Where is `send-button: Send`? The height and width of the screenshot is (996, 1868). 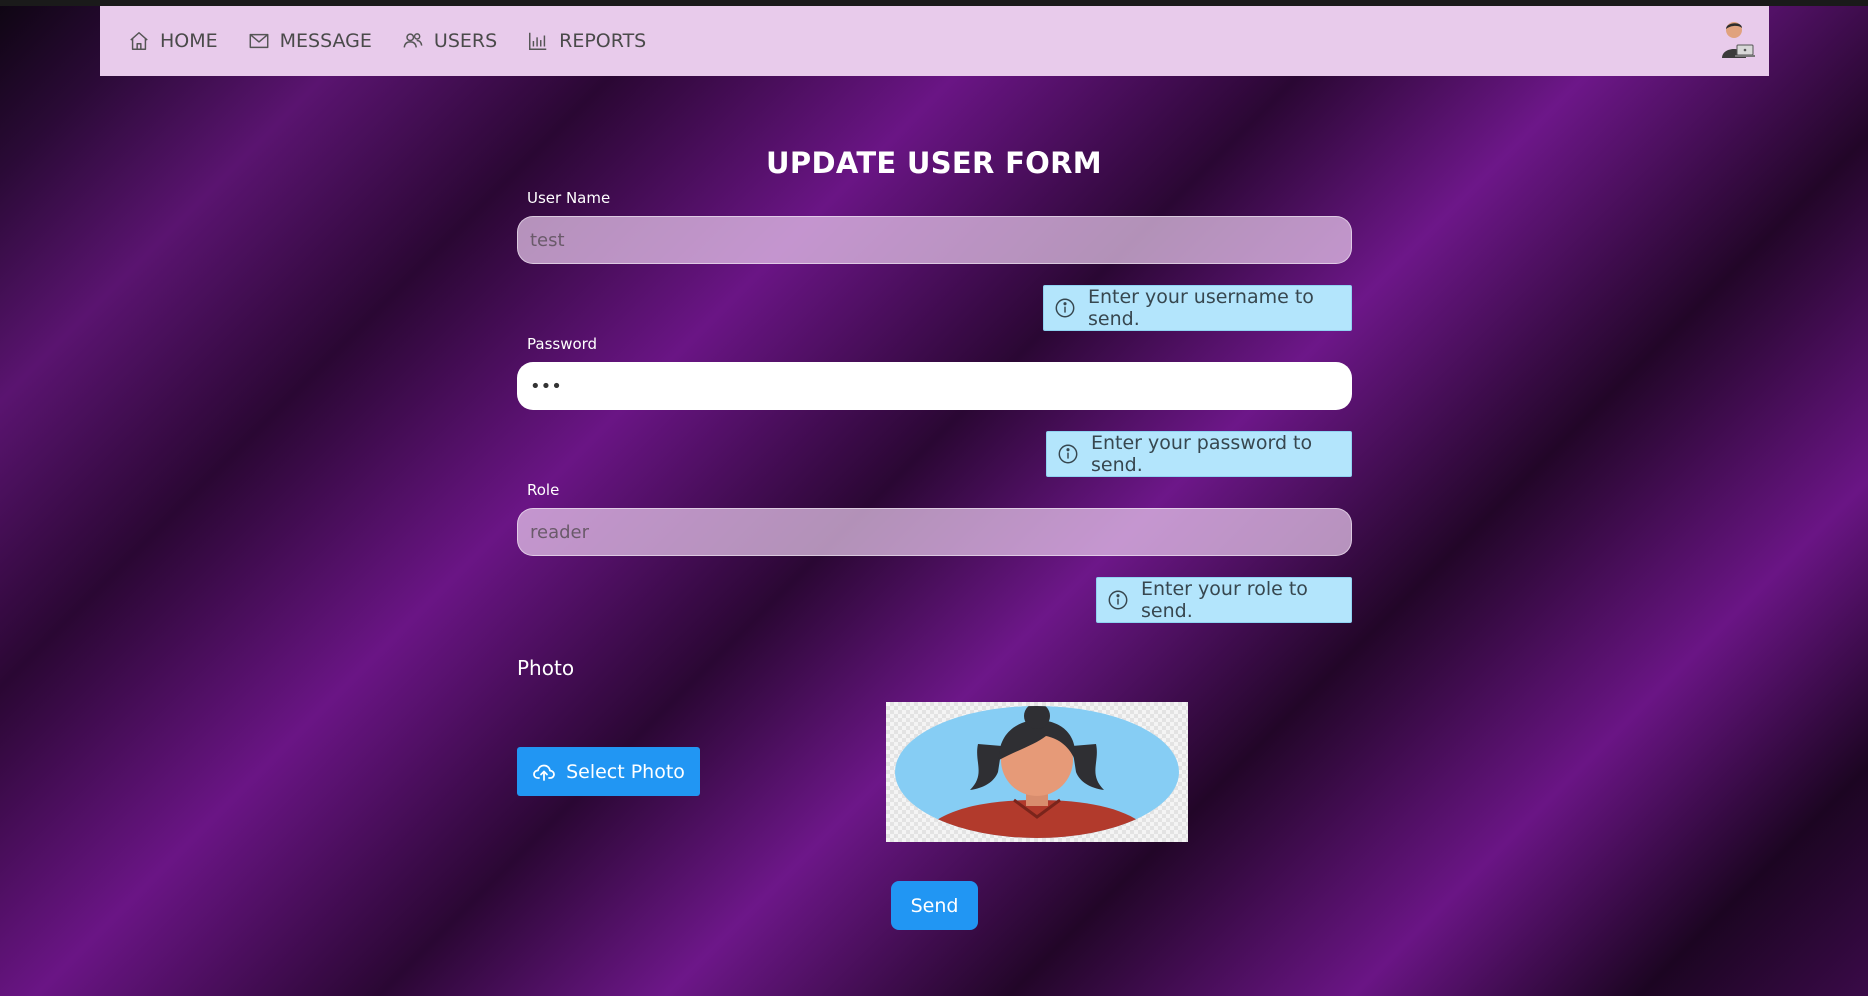
send-button: Send is located at coordinates (934, 905).